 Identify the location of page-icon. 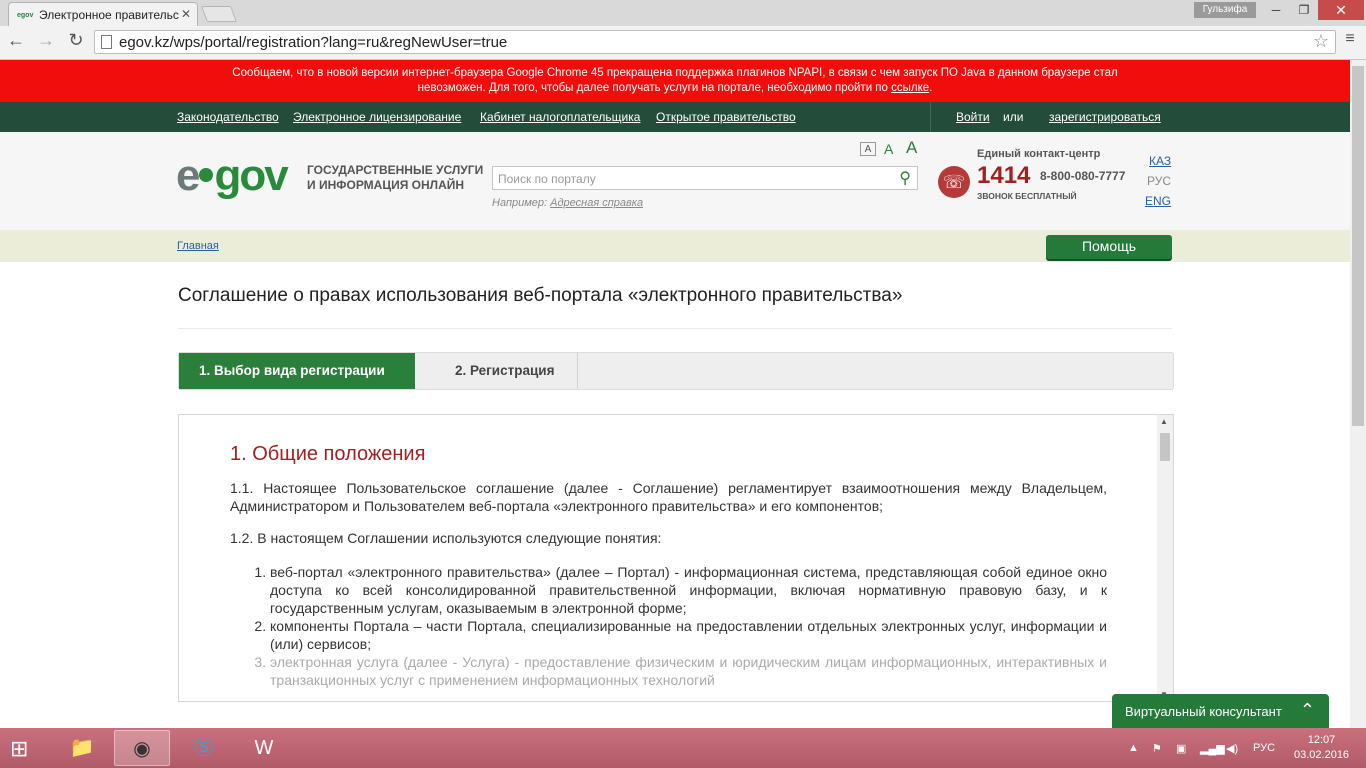
(106, 42).